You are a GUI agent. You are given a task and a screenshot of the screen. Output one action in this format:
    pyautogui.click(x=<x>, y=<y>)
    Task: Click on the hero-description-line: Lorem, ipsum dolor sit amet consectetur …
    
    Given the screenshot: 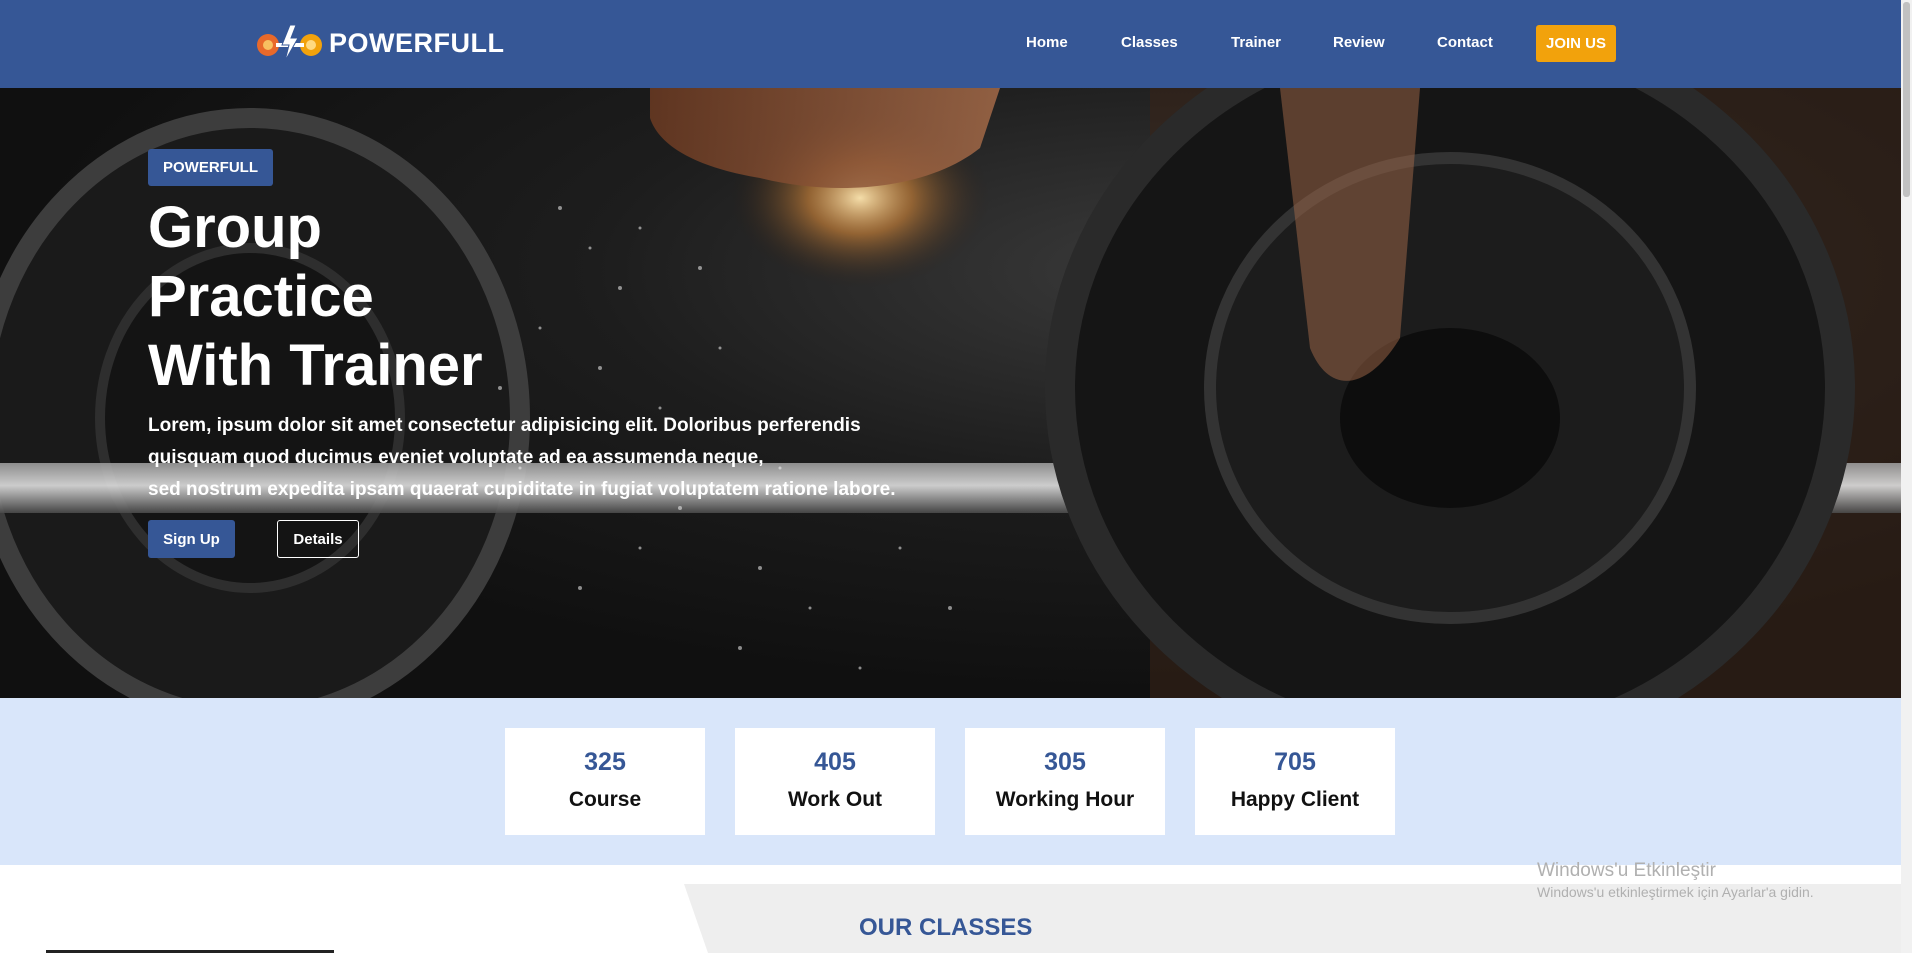 What is the action you would take?
    pyautogui.click(x=504, y=425)
    